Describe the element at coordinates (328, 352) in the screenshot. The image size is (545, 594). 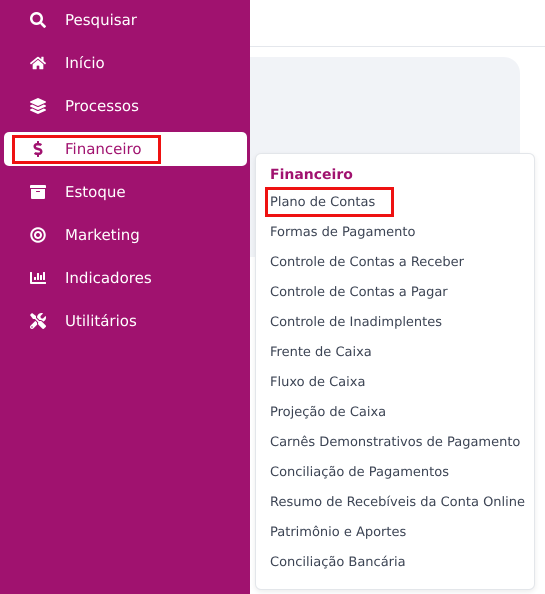
I see `menu-item: Frente de Caixa` at that location.